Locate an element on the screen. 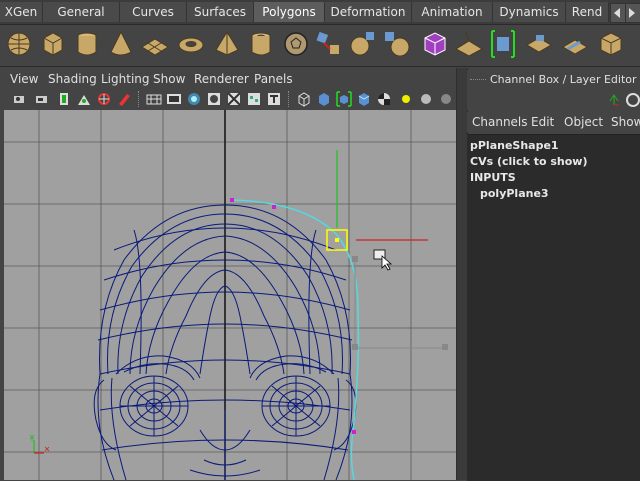 The height and width of the screenshot is (481, 640). field-chart-icon is located at coordinates (234, 99).